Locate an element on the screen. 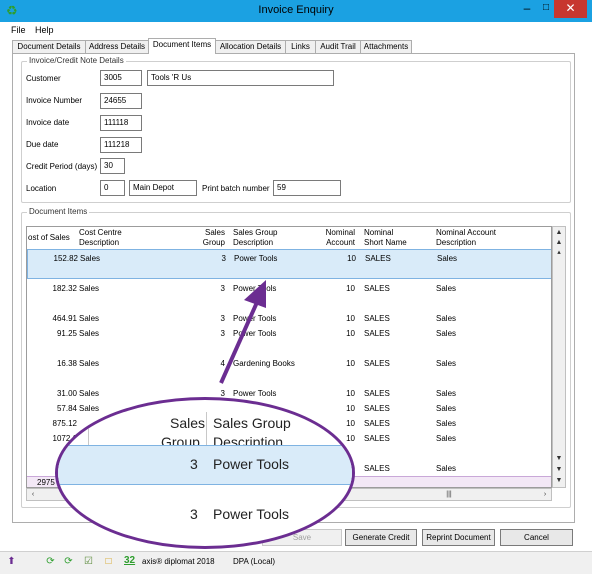 The width and height of the screenshot is (592, 574). tab-document-items: Document Items is located at coordinates (182, 46).